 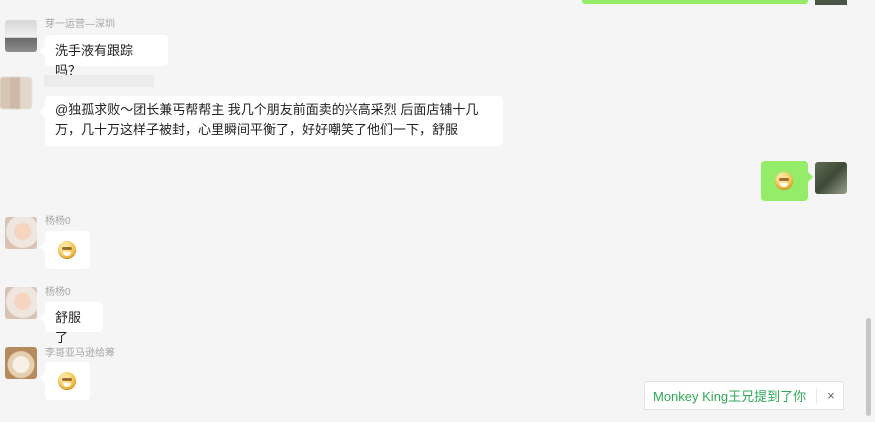 What do you see at coordinates (257, 129) in the screenshot?
I see `message-text-line: 万，几十万这样子被封，心里瞬间平衡了，好好嘲笑了他们一下，舒服` at bounding box center [257, 129].